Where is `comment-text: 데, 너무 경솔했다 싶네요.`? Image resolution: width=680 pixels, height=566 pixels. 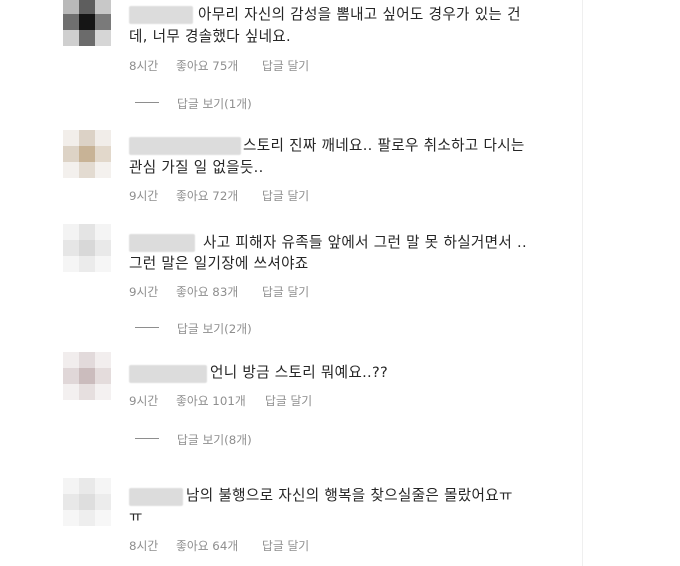
comment-text: 데, 너무 경솔했다 싶네요. is located at coordinates (210, 36).